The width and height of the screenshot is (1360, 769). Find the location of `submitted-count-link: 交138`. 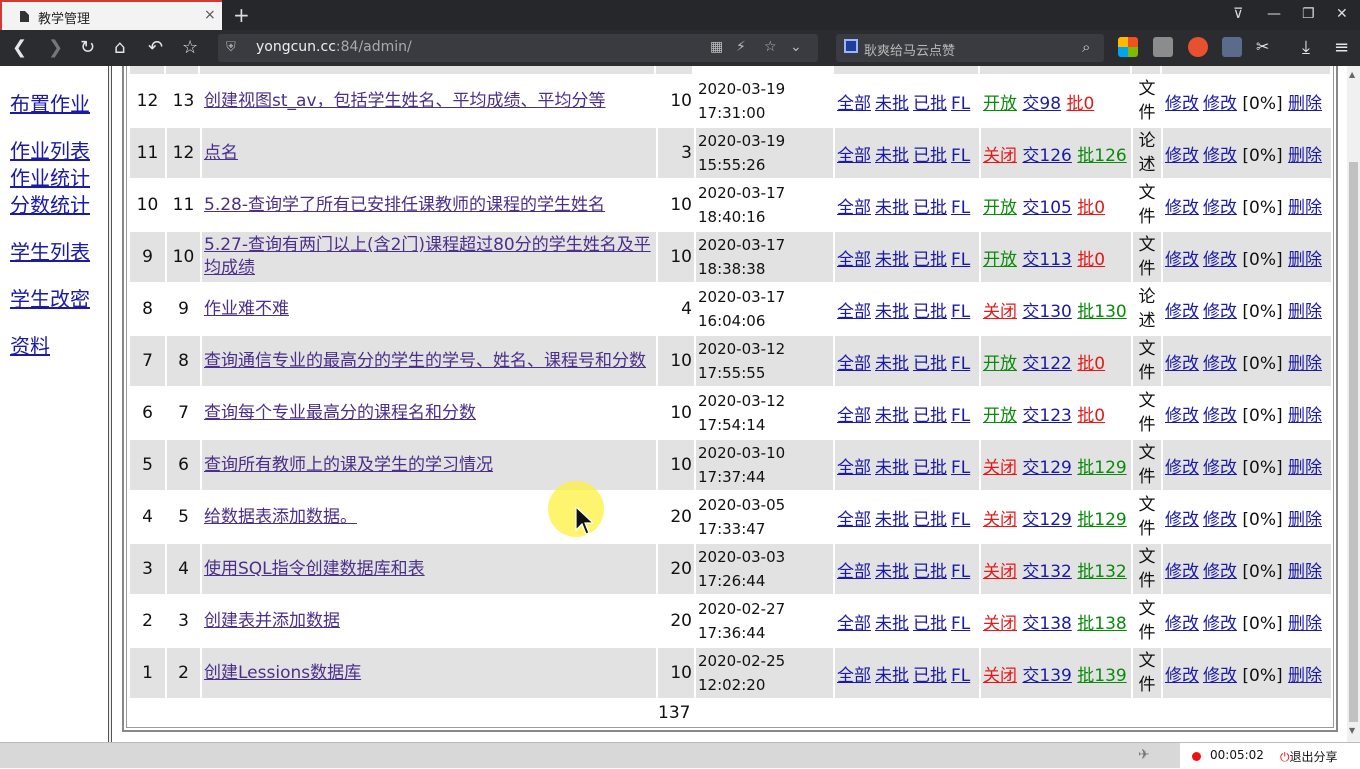

submitted-count-link: 交138 is located at coordinates (1046, 624).